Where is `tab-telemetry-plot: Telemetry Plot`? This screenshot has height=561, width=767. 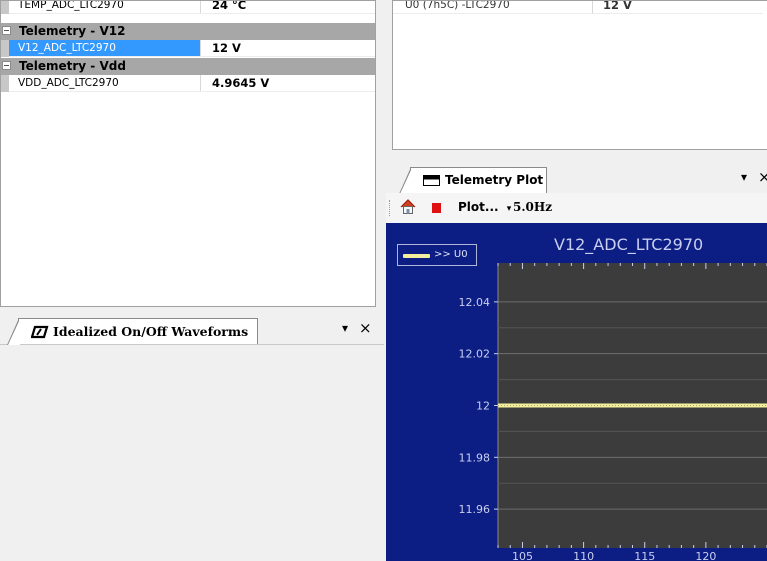 tab-telemetry-plot: Telemetry Plot is located at coordinates (473, 180).